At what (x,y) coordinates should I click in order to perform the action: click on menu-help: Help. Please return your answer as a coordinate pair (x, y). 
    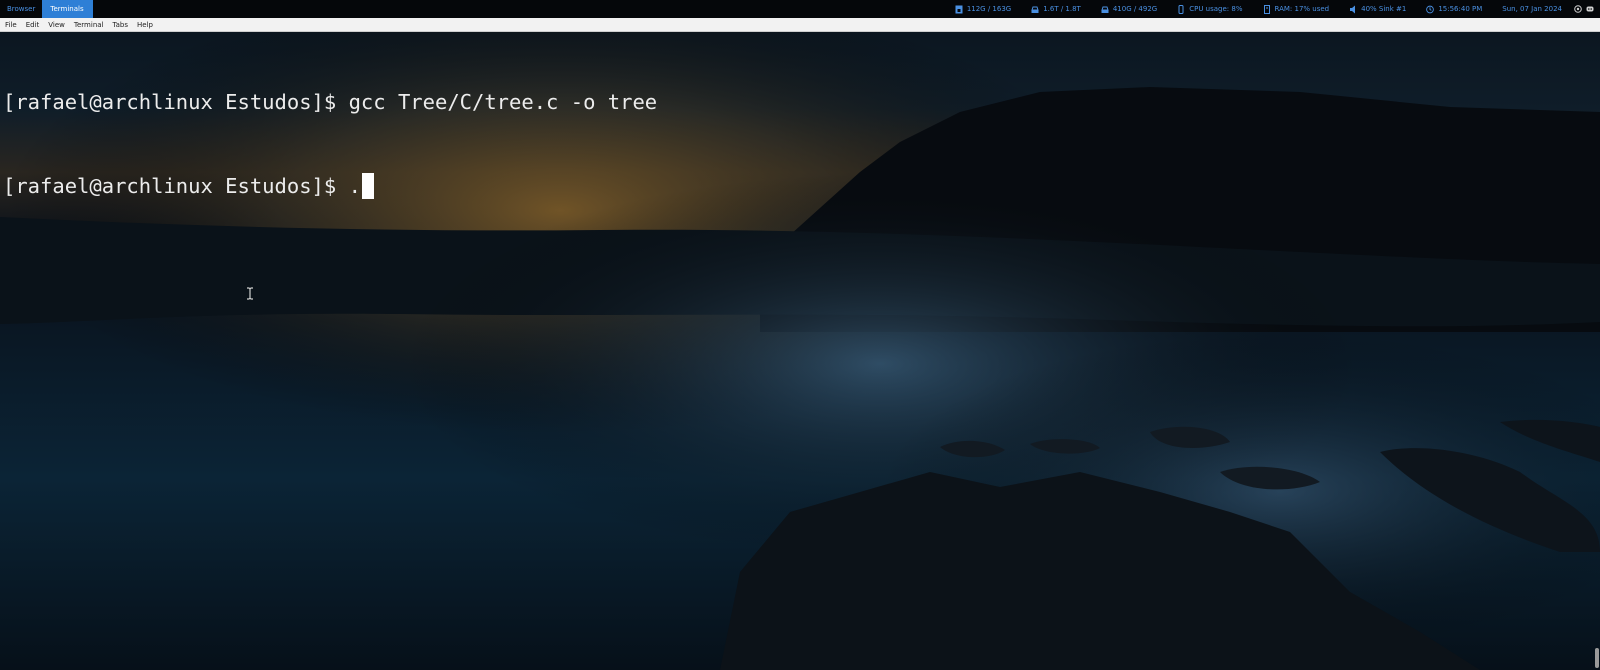
    Looking at the image, I should click on (144, 25).